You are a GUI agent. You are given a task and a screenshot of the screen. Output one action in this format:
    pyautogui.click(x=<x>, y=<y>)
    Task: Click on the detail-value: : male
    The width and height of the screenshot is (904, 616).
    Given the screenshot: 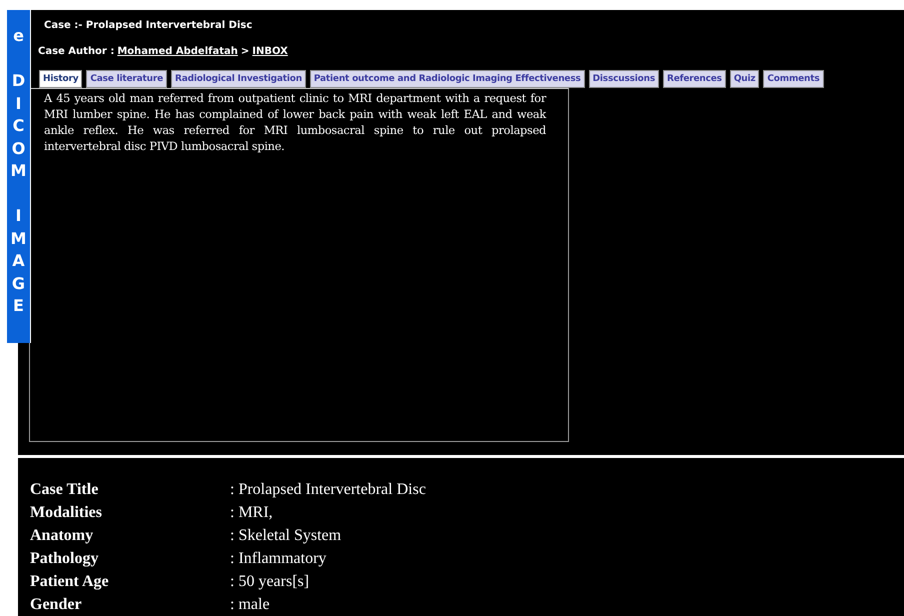 What is the action you would take?
    pyautogui.click(x=250, y=605)
    